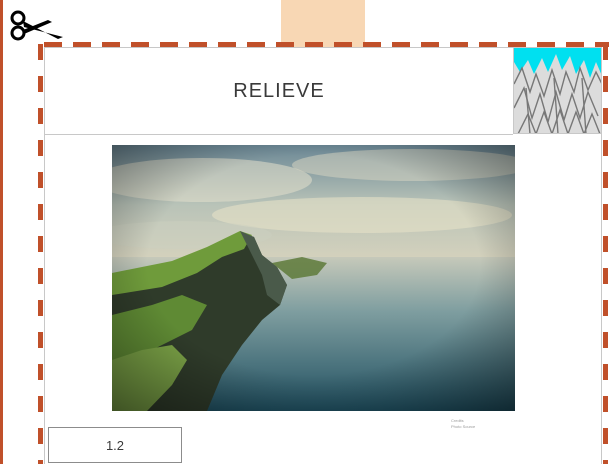  I want to click on photo-credit: Credits Photo Source, so click(491, 424).